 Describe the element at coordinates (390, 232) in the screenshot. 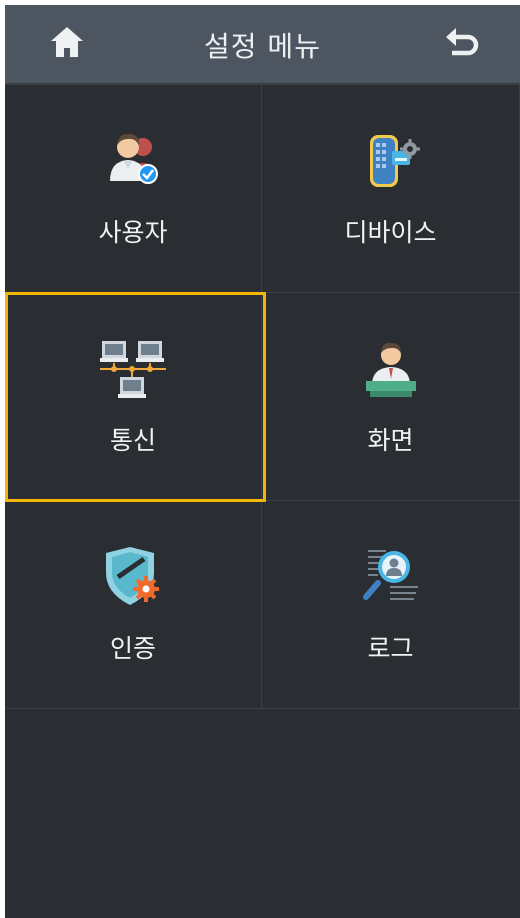

I see `menu-item-label: 디바이스` at that location.